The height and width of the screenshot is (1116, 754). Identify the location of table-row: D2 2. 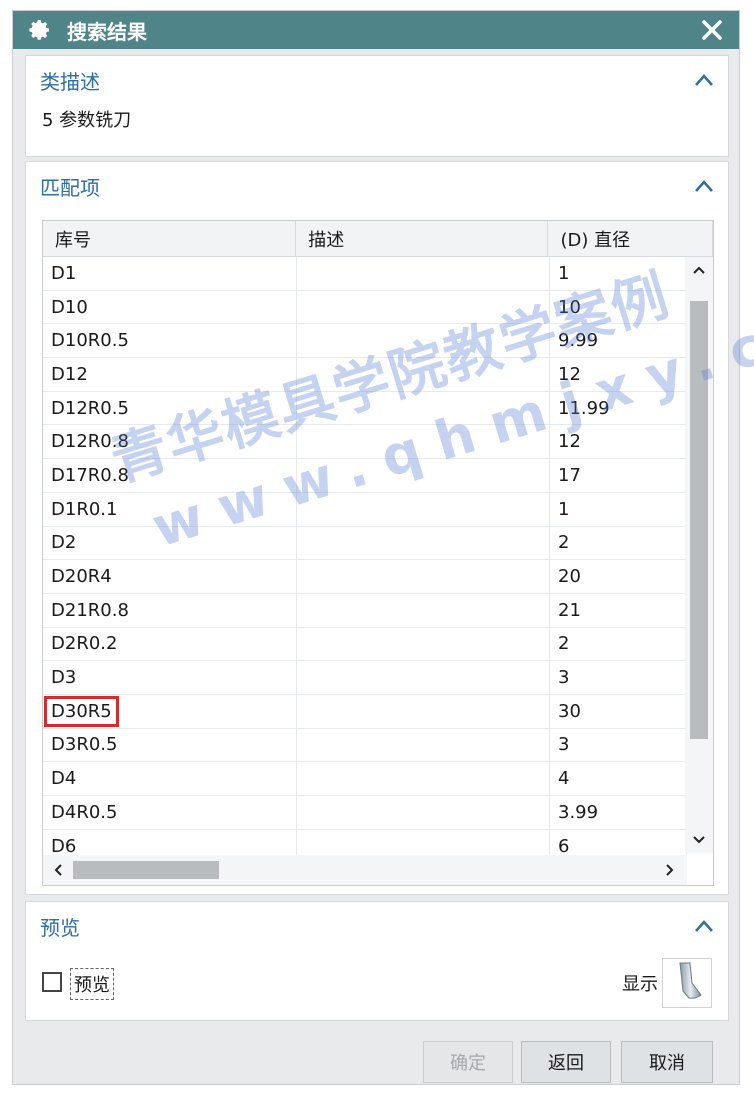
(365, 543).